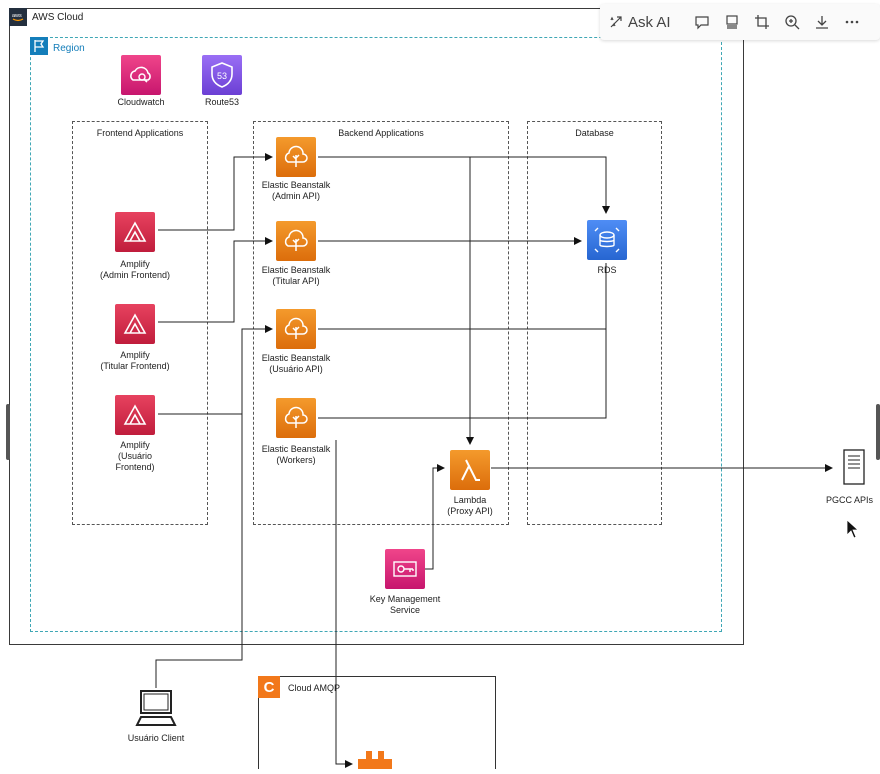 The width and height of the screenshot is (880, 774). I want to click on route53-shield-icon: 53, so click(222, 75).